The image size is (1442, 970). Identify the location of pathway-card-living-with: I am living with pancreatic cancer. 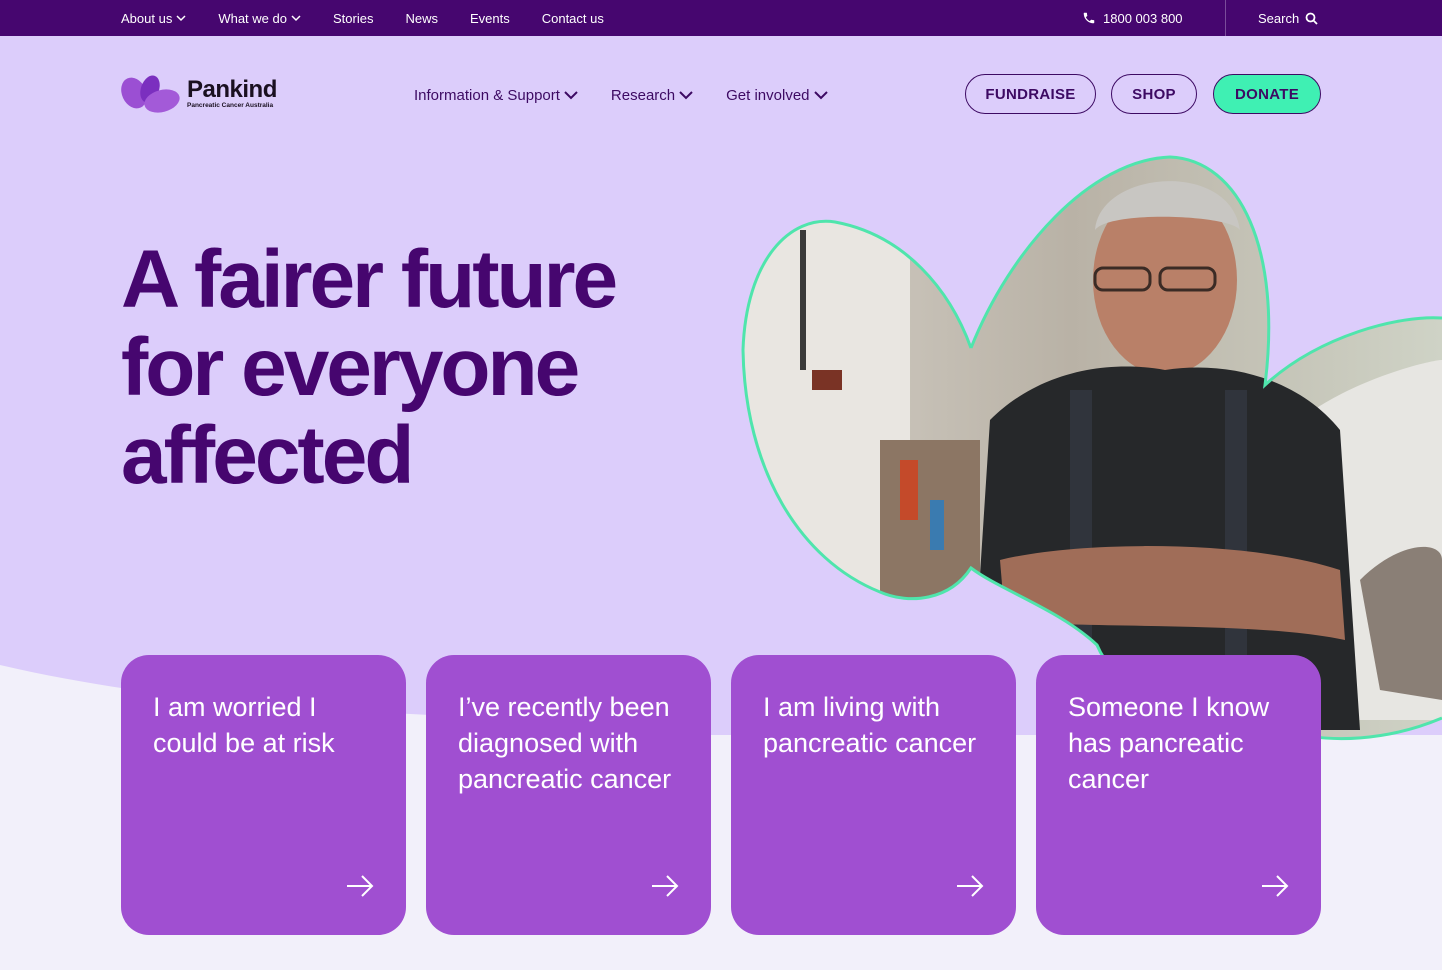
(873, 795).